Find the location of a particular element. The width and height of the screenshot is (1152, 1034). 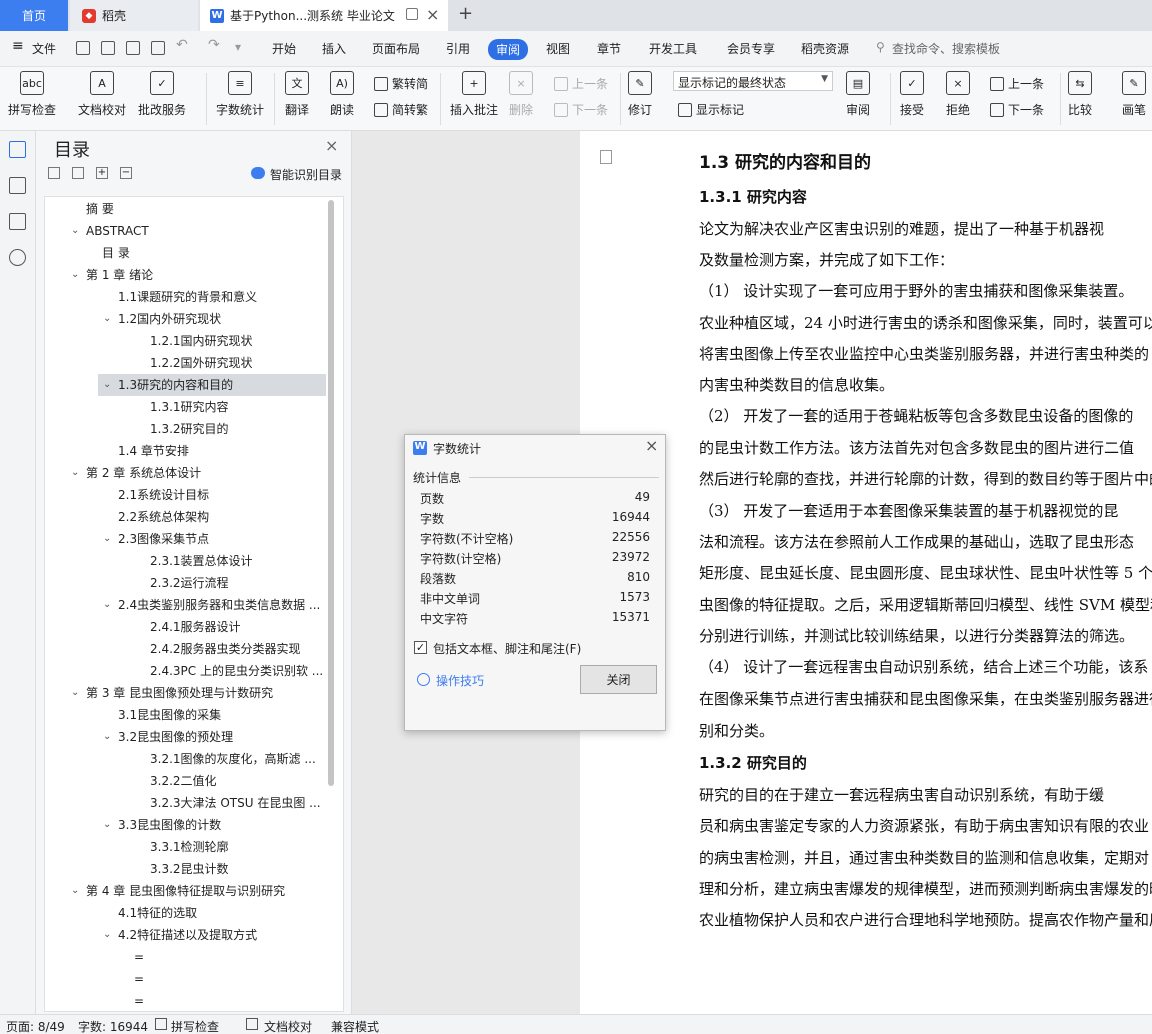

toc-item: 摘 要 is located at coordinates (100, 209).